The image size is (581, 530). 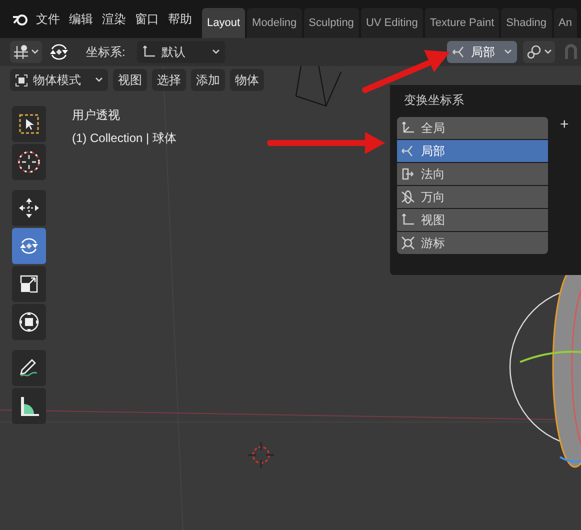 What do you see at coordinates (21, 80) in the screenshot?
I see `object-mode-icon` at bounding box center [21, 80].